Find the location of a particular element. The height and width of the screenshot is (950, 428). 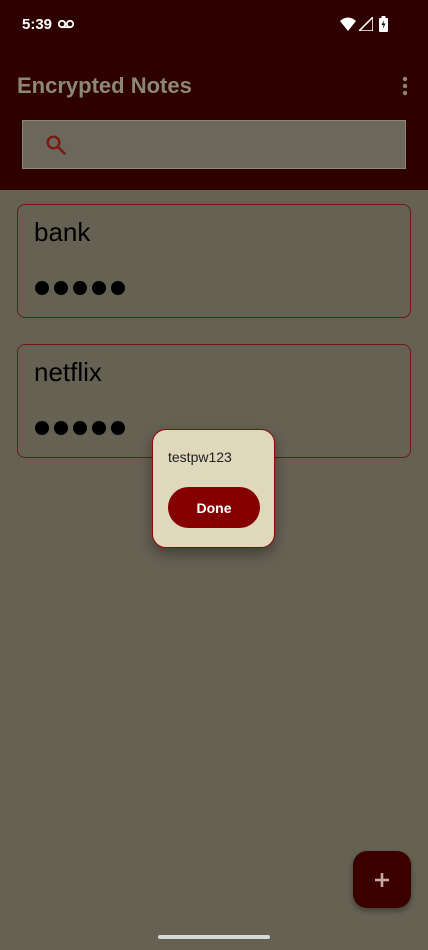

search-field is located at coordinates (214, 144).